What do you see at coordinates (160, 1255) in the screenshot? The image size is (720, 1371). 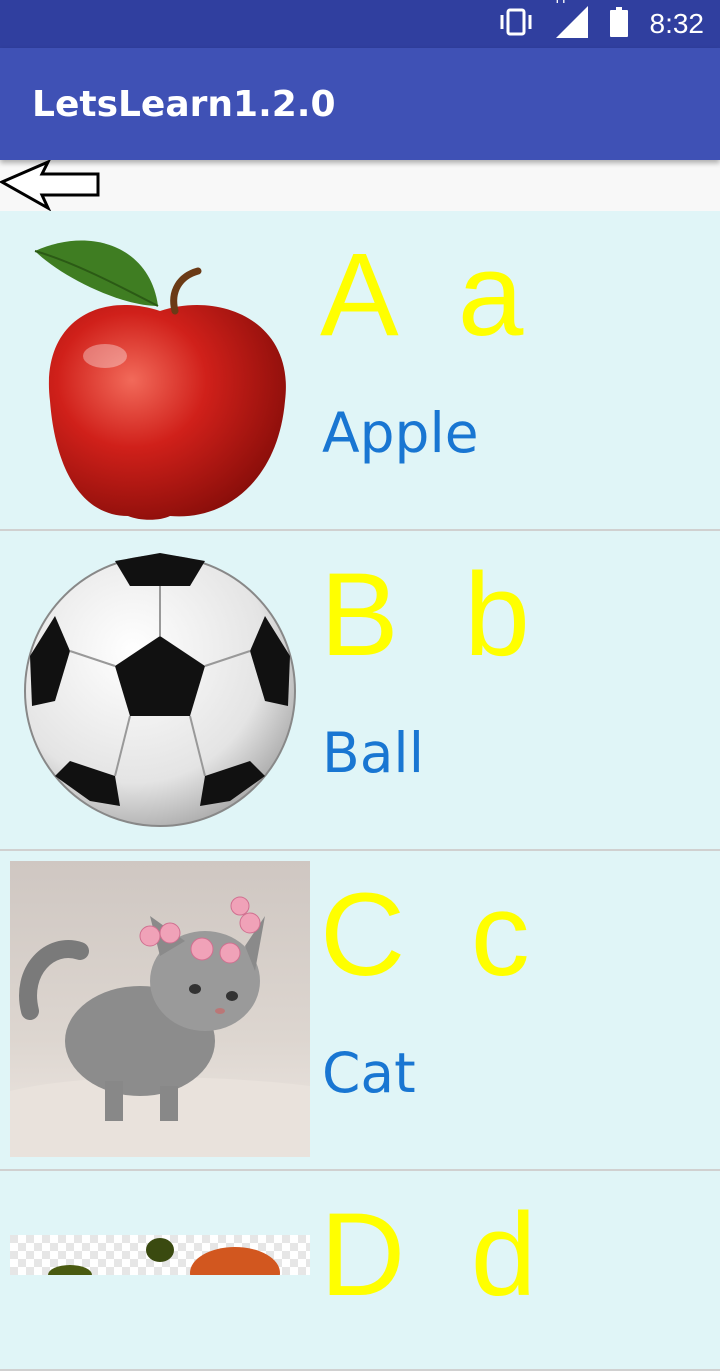 I see `partial-image` at bounding box center [160, 1255].